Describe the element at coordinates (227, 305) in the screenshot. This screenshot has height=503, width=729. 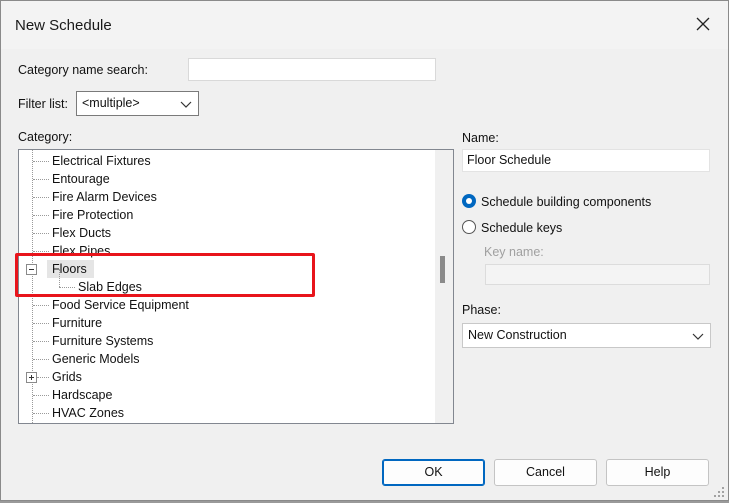
I see `tree-item: Food Service Equipment` at that location.